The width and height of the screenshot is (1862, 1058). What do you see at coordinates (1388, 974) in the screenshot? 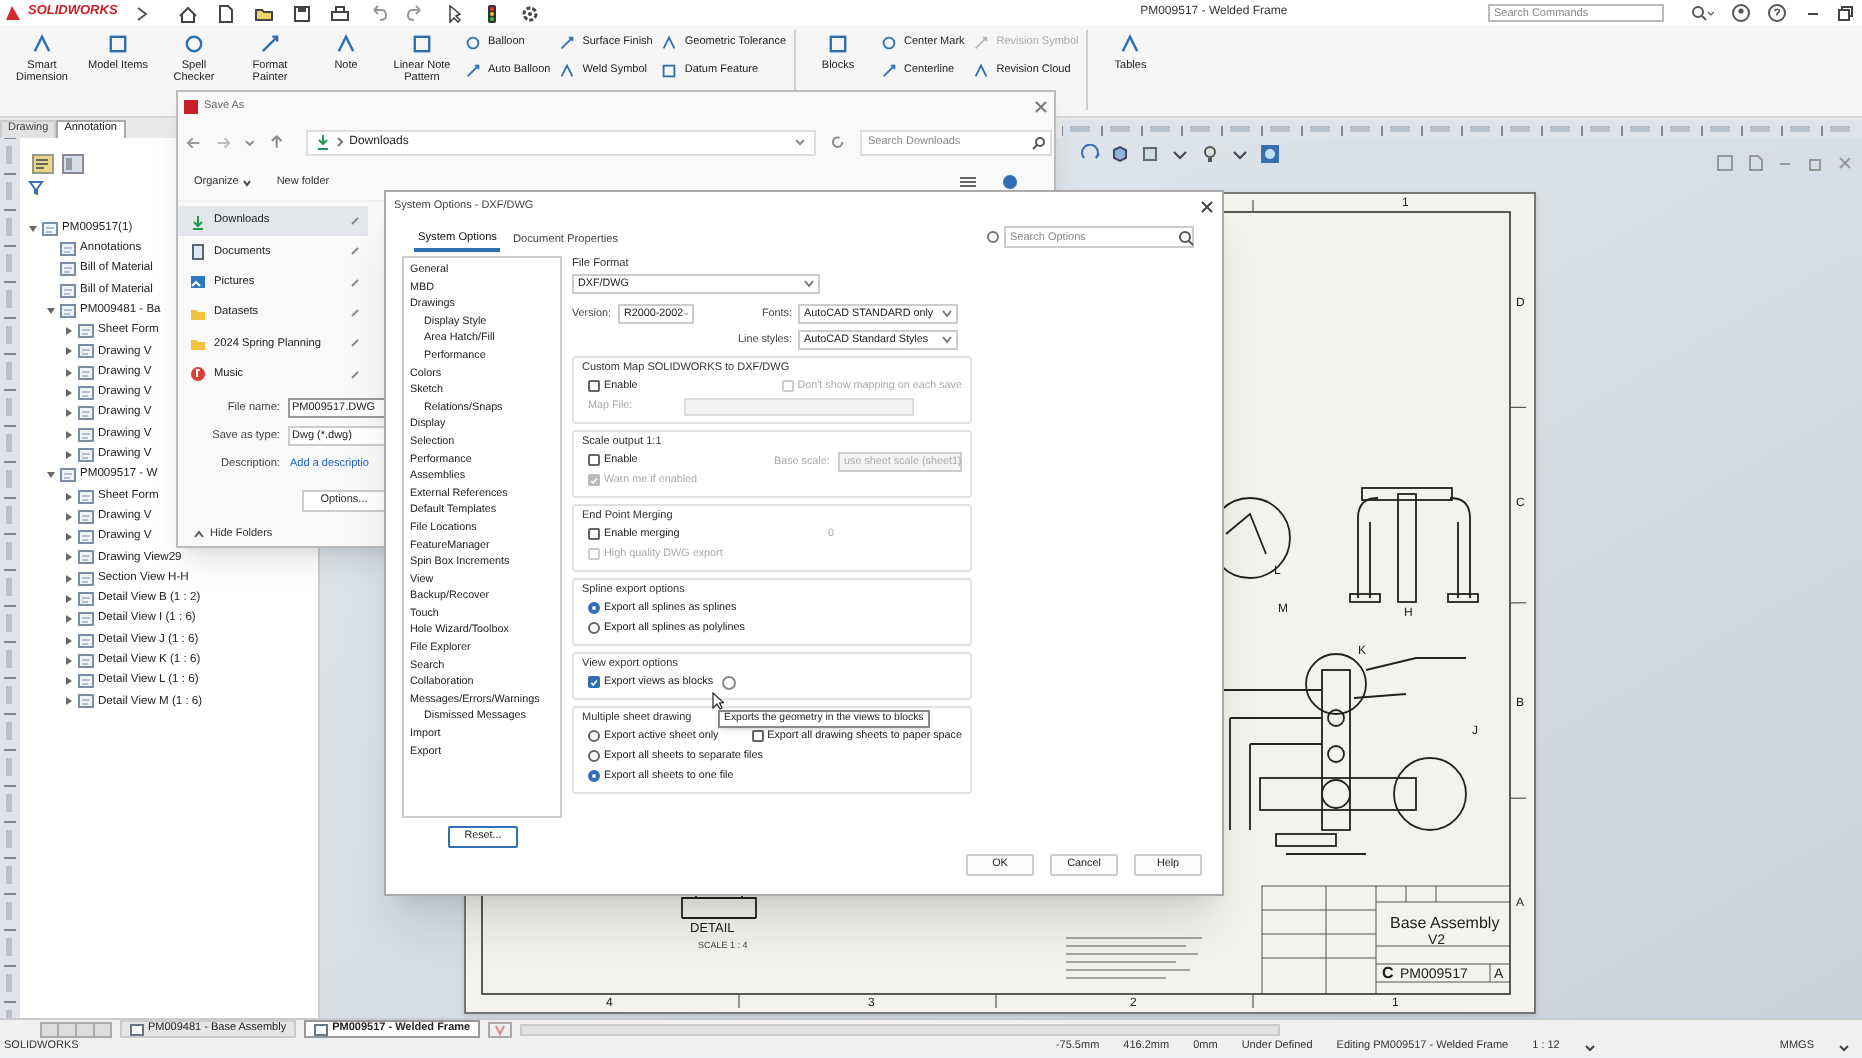
I see `sheet-size: C` at bounding box center [1388, 974].